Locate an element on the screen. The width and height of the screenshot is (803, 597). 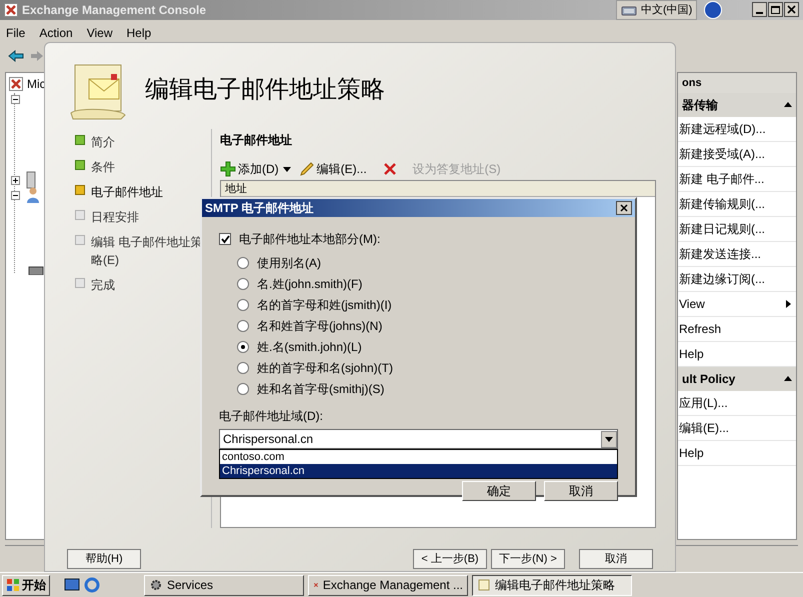
wizard-title: 编辑电子邮件地址策略 is located at coordinates (265, 90).